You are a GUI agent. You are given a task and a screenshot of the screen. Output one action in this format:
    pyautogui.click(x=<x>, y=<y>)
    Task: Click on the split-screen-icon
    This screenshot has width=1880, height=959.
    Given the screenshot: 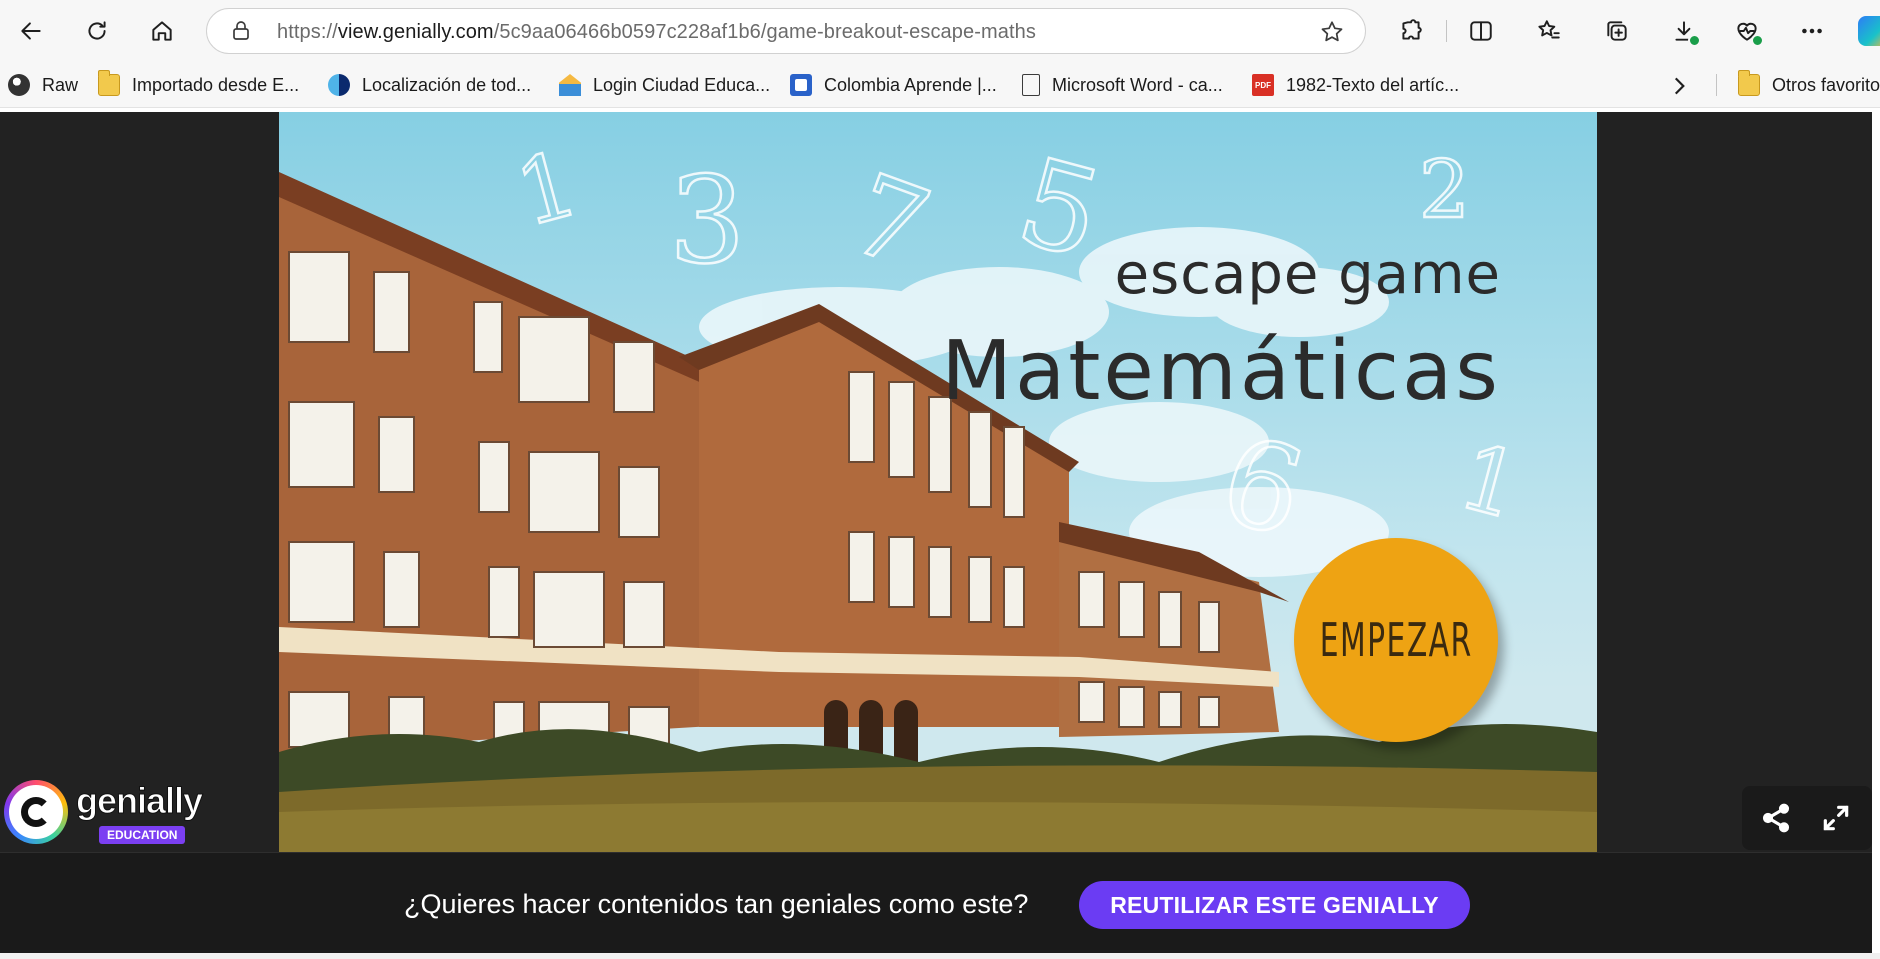 What is the action you would take?
    pyautogui.click(x=1481, y=31)
    